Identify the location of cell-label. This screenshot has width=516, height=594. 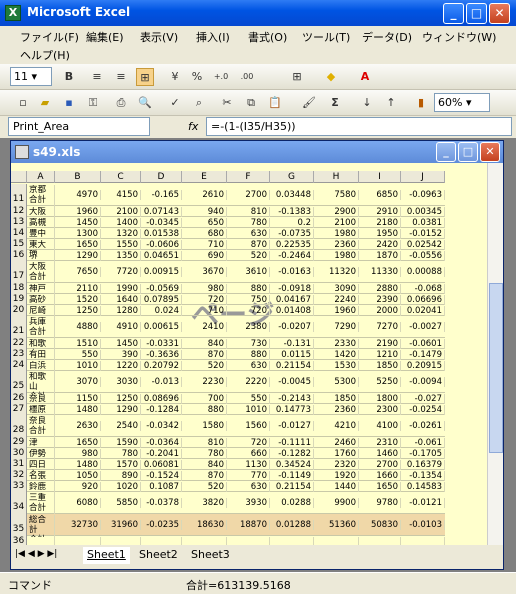
(41, 541).